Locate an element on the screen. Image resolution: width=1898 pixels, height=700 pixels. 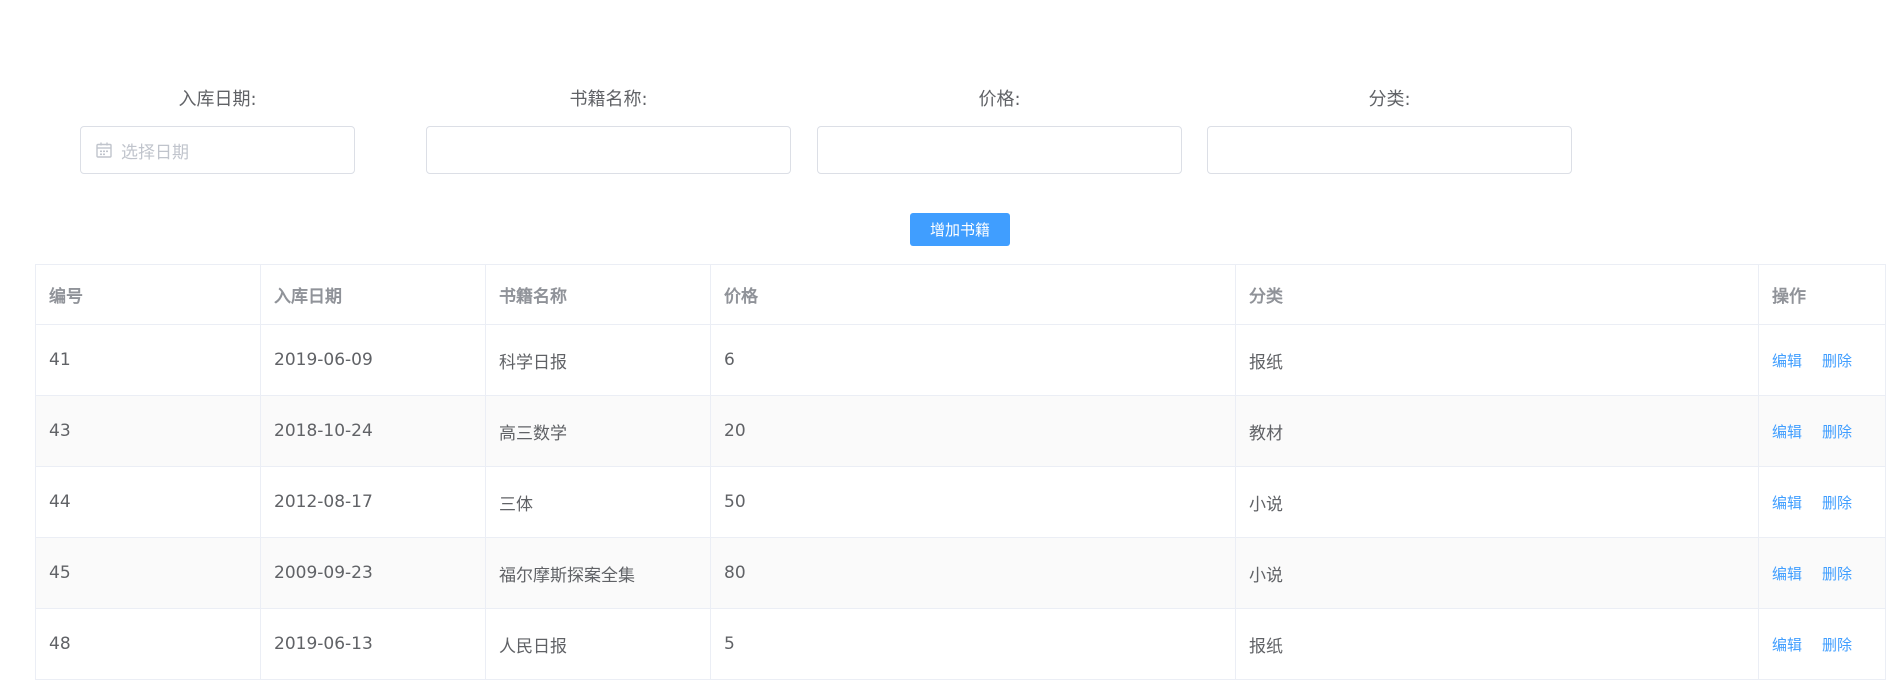
price-input is located at coordinates (999, 150).